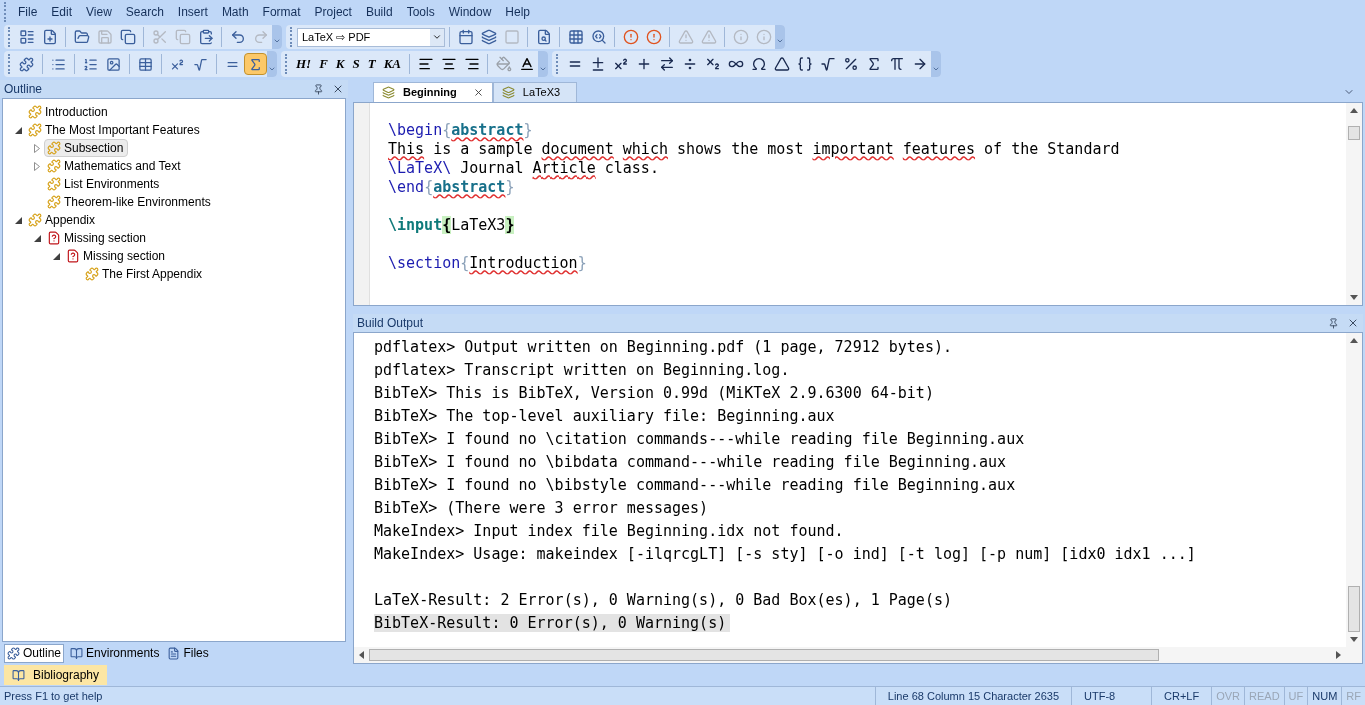  I want to click on format-button: H!, so click(304, 64).